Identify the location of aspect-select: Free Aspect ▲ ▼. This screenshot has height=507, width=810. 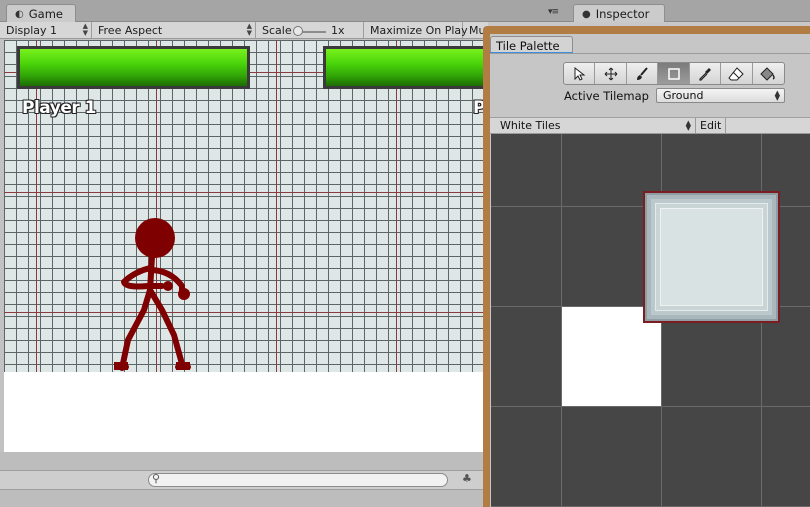
(174, 30).